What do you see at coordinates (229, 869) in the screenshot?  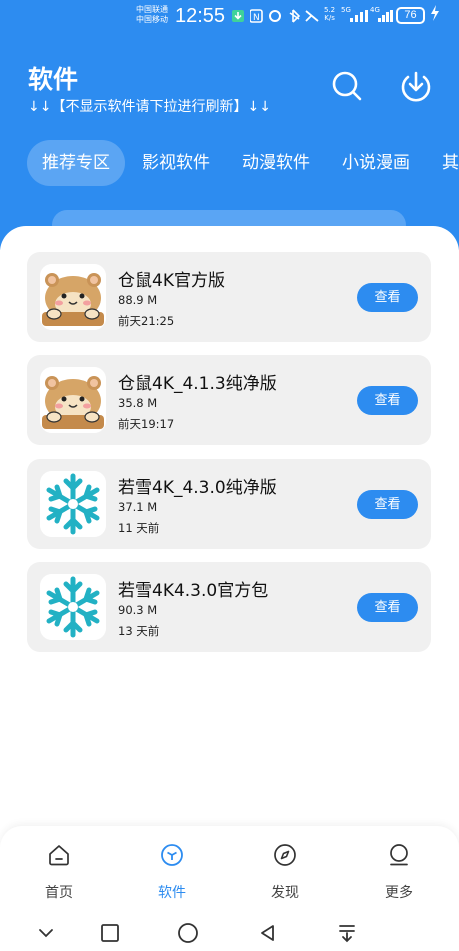 I see `bottom-nav: 首页 软件 发现 更多` at bounding box center [229, 869].